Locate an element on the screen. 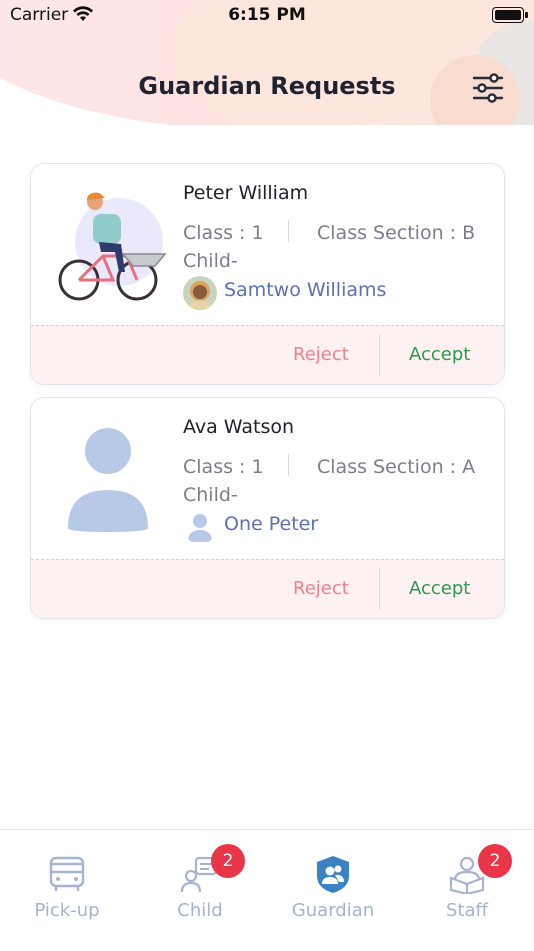 The width and height of the screenshot is (534, 951). page-title: Guardian Requests is located at coordinates (267, 86).